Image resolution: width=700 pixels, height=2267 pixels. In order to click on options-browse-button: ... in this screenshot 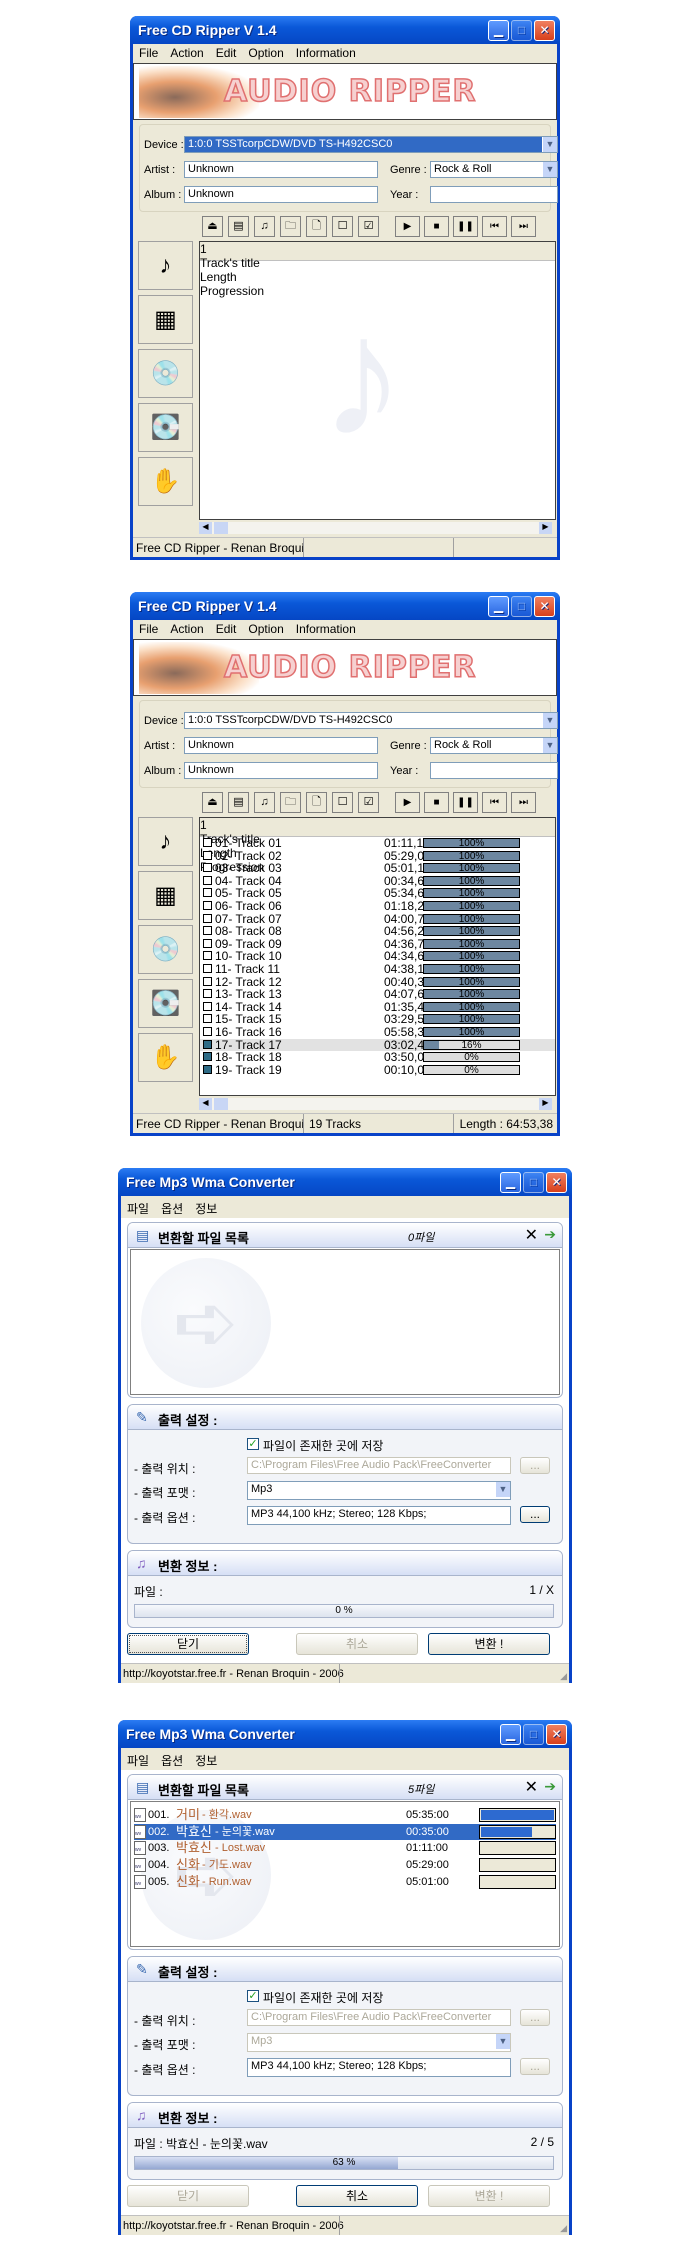, I will do `click(535, 1514)`.